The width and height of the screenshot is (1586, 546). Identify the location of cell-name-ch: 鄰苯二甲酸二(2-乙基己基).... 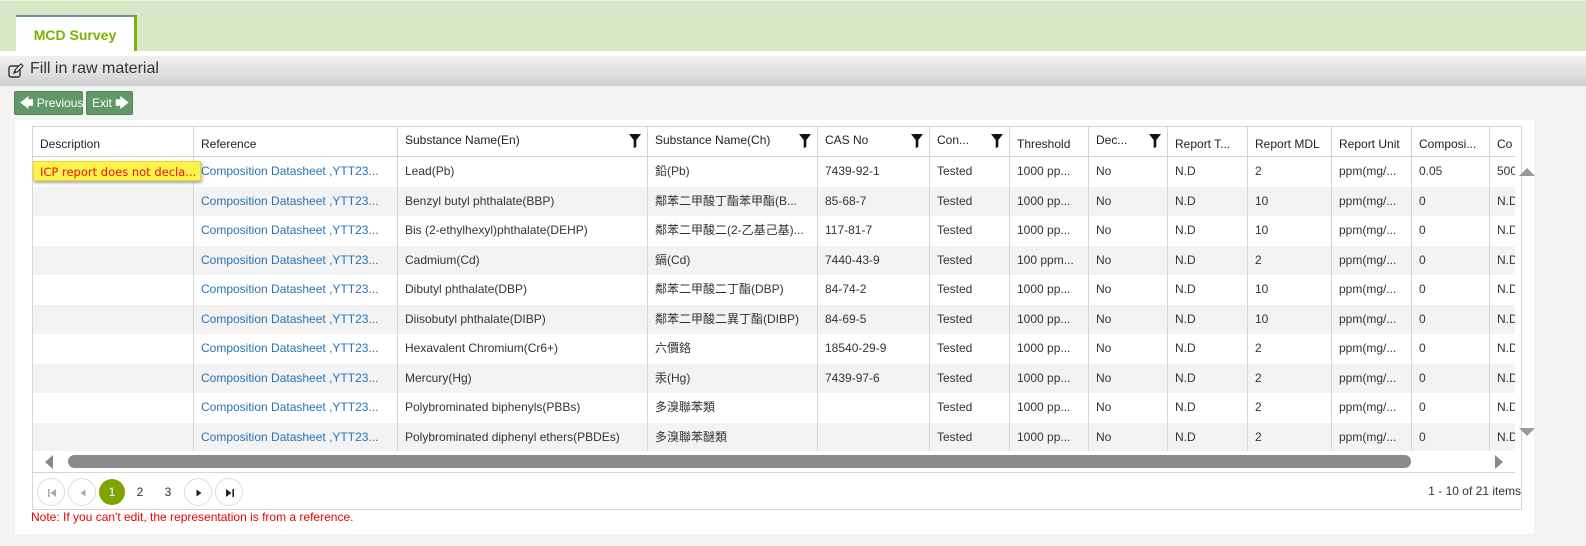
(733, 231).